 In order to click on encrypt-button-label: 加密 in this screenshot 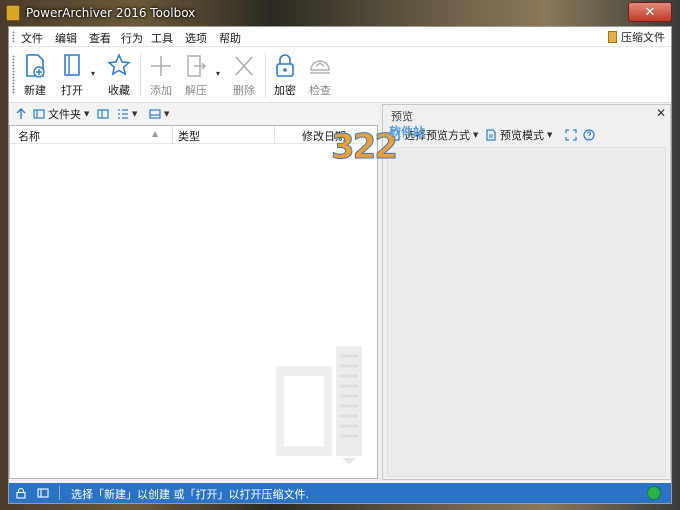, I will do `click(285, 90)`.